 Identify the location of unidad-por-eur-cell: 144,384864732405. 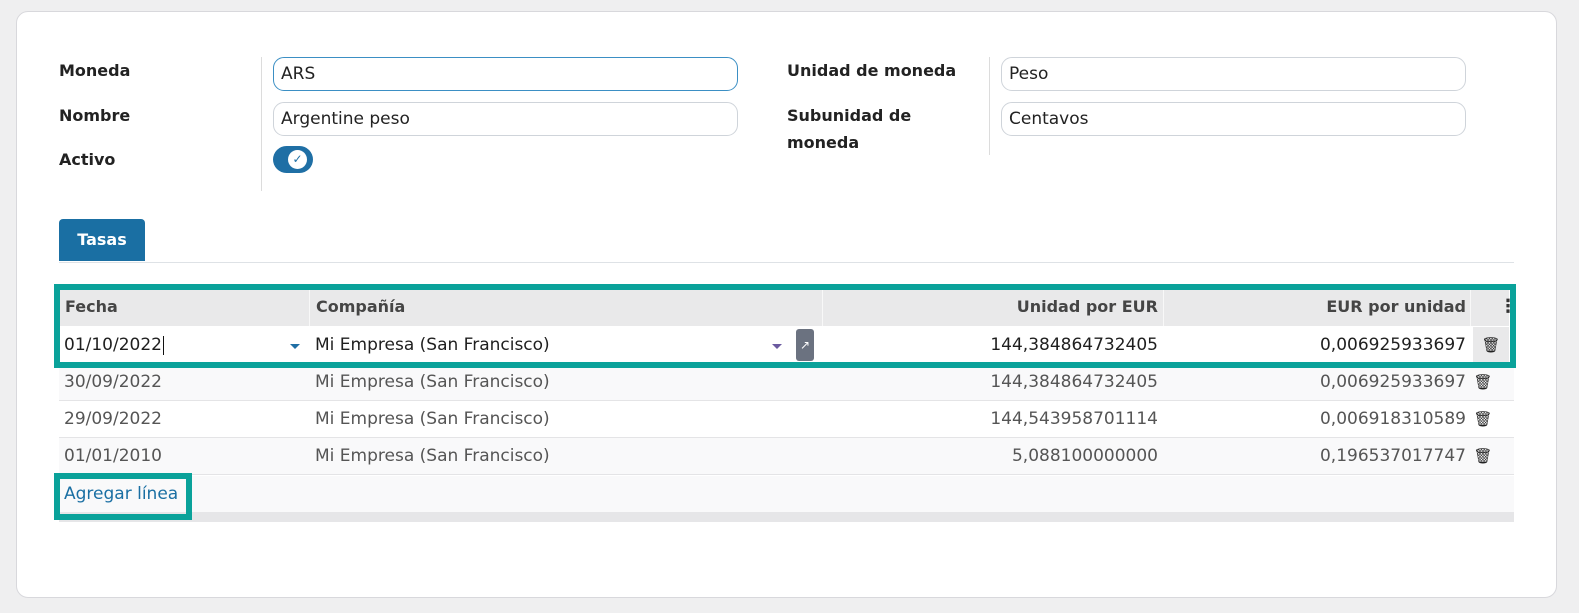
(1074, 382).